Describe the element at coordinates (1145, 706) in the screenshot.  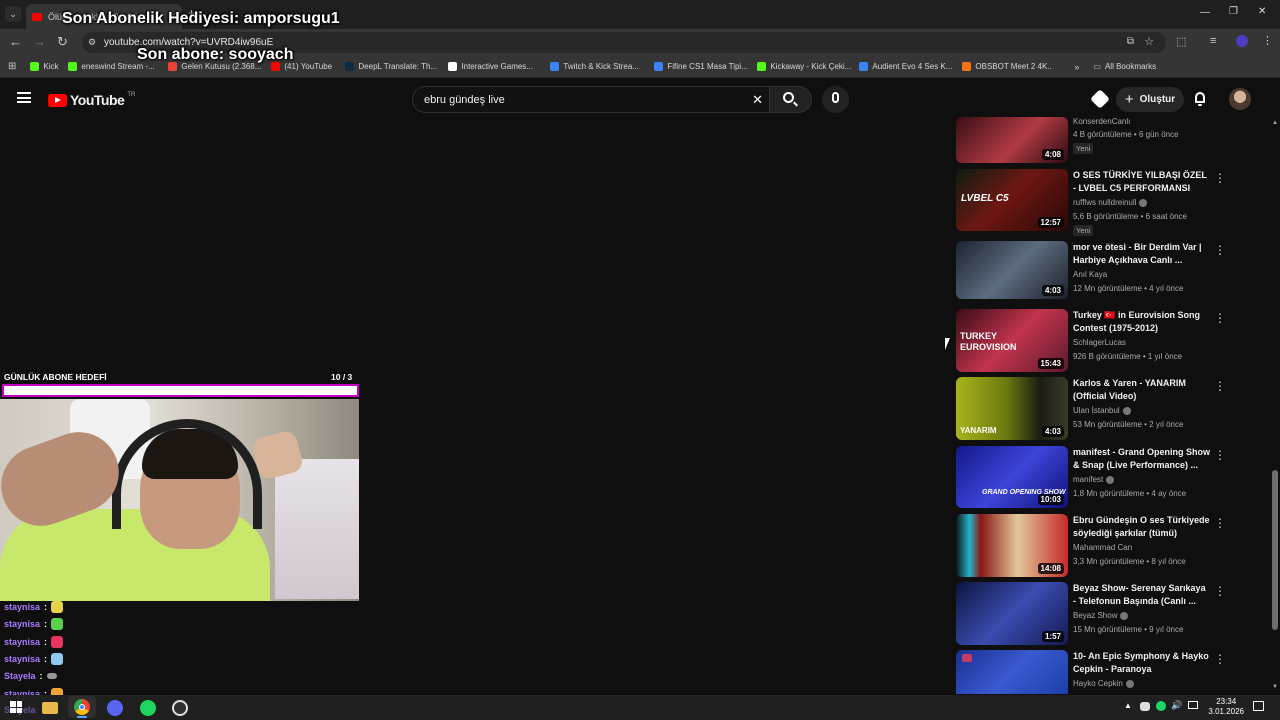
I see `tray-discord-icon` at that location.